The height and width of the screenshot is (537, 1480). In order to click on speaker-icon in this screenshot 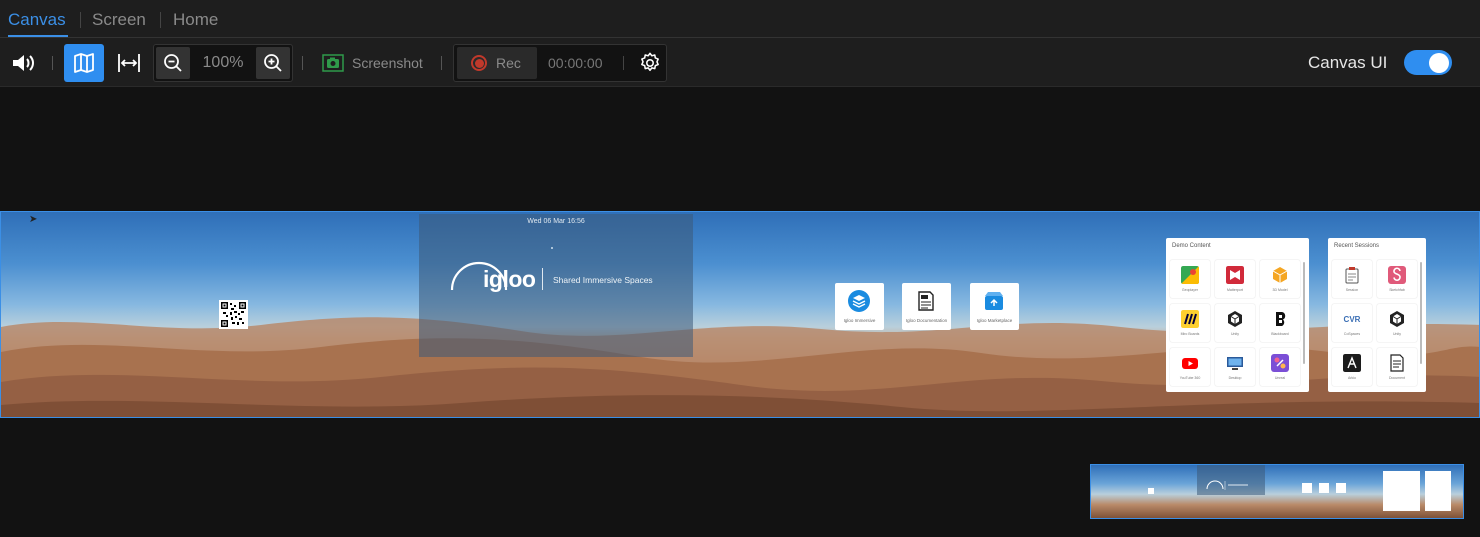, I will do `click(23, 63)`.